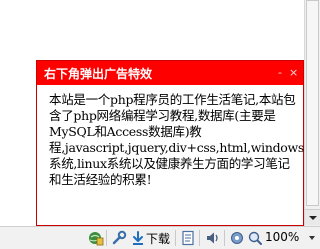  Describe the element at coordinates (237, 238) in the screenshot. I see `settings-gear-icon` at that location.